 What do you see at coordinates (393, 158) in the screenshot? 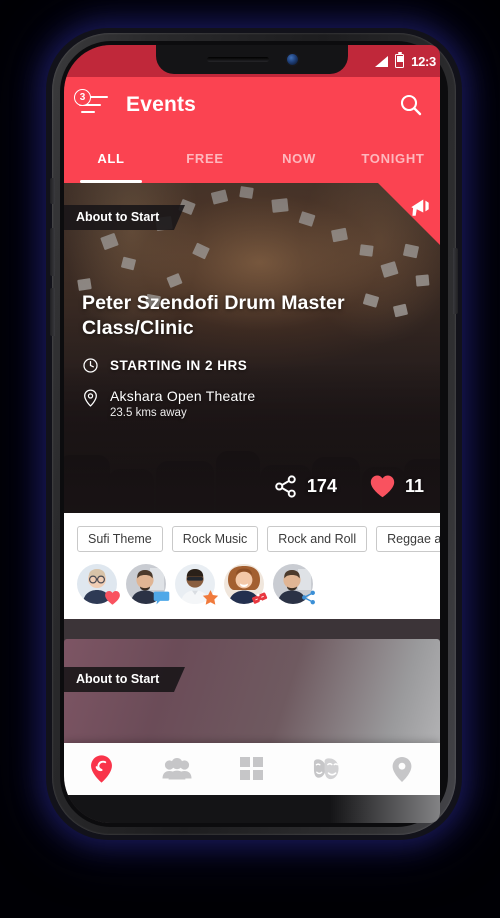
I see `tab-tonight: TONIGHT` at bounding box center [393, 158].